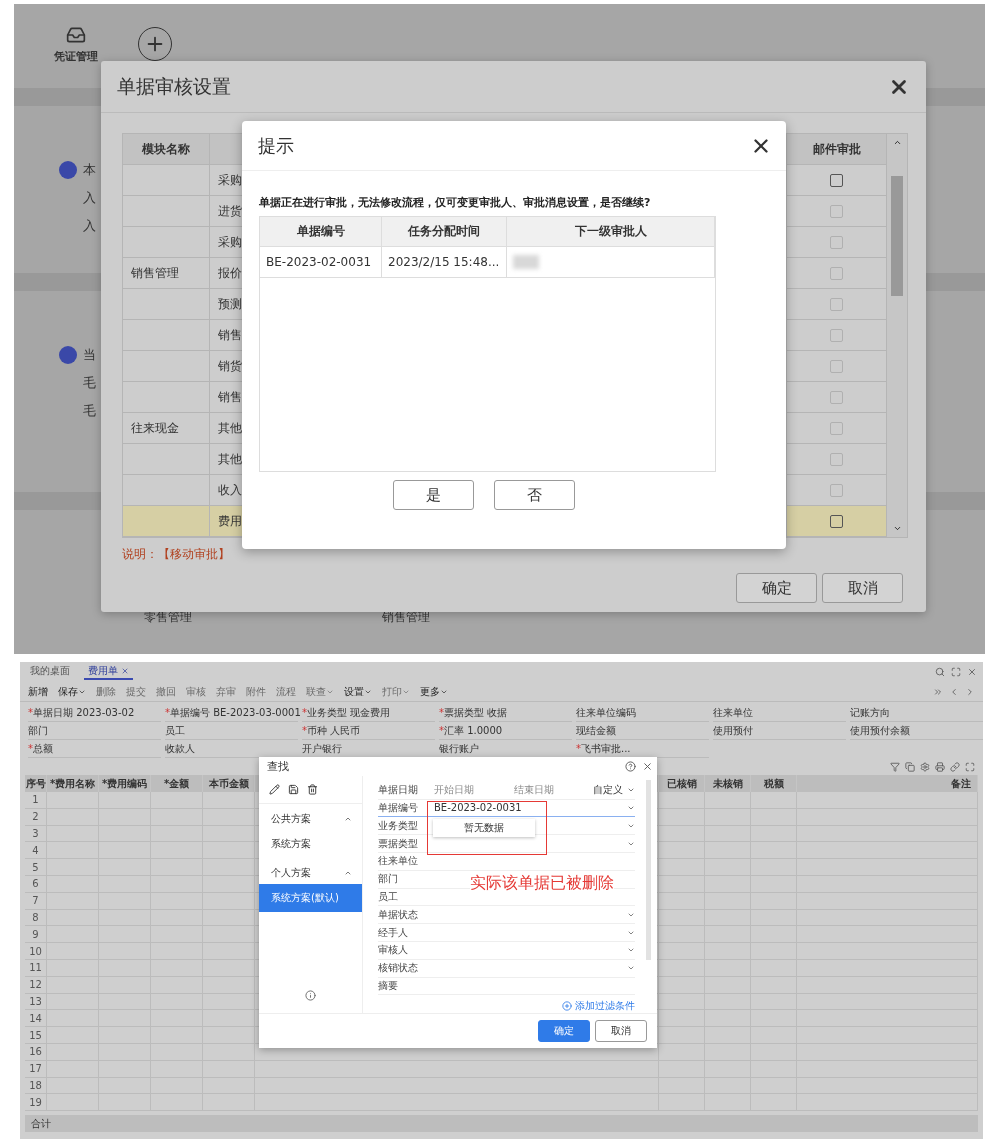 Image resolution: width=1003 pixels, height=1143 pixels. Describe the element at coordinates (897, 142) in the screenshot. I see `scroll-up-icon` at that location.